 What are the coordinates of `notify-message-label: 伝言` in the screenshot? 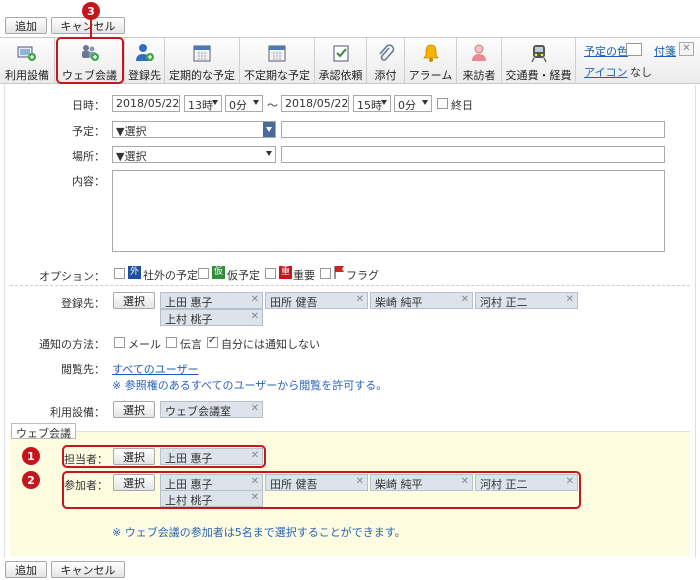 It's located at (191, 344).